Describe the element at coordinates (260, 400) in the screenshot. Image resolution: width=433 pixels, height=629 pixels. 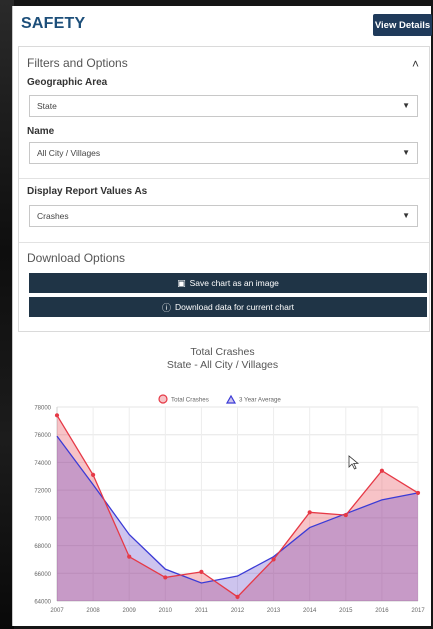
I see `legend-three-year-average-label: 3 Year Average` at that location.